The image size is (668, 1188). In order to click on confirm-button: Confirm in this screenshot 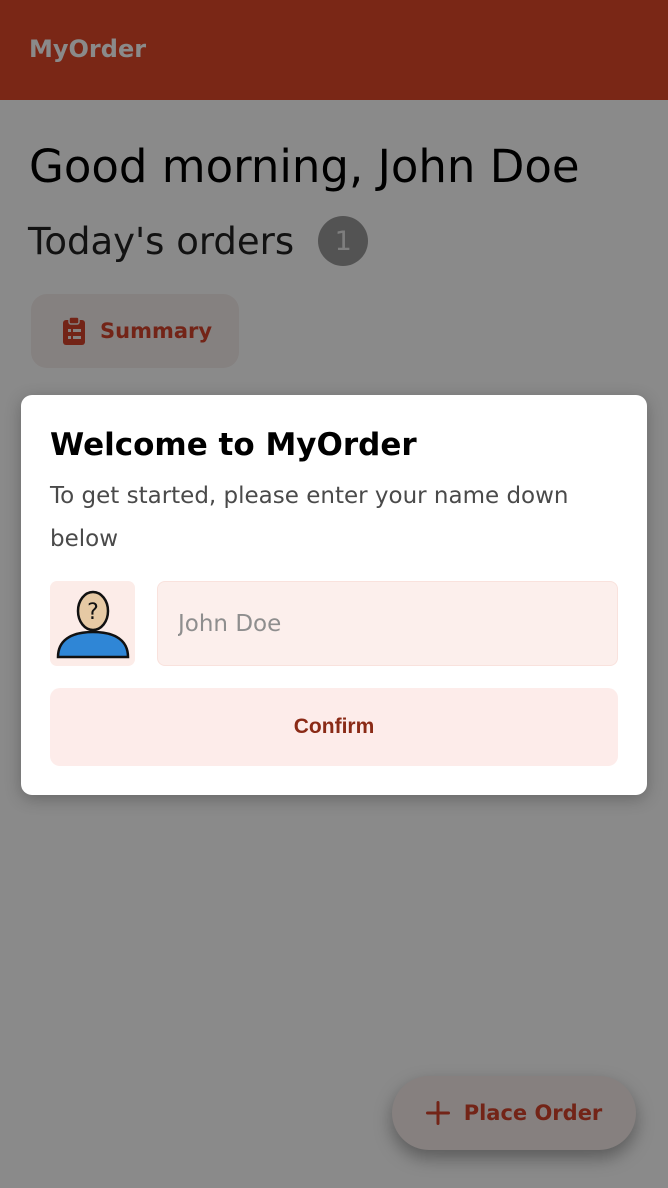, I will do `click(334, 727)`.